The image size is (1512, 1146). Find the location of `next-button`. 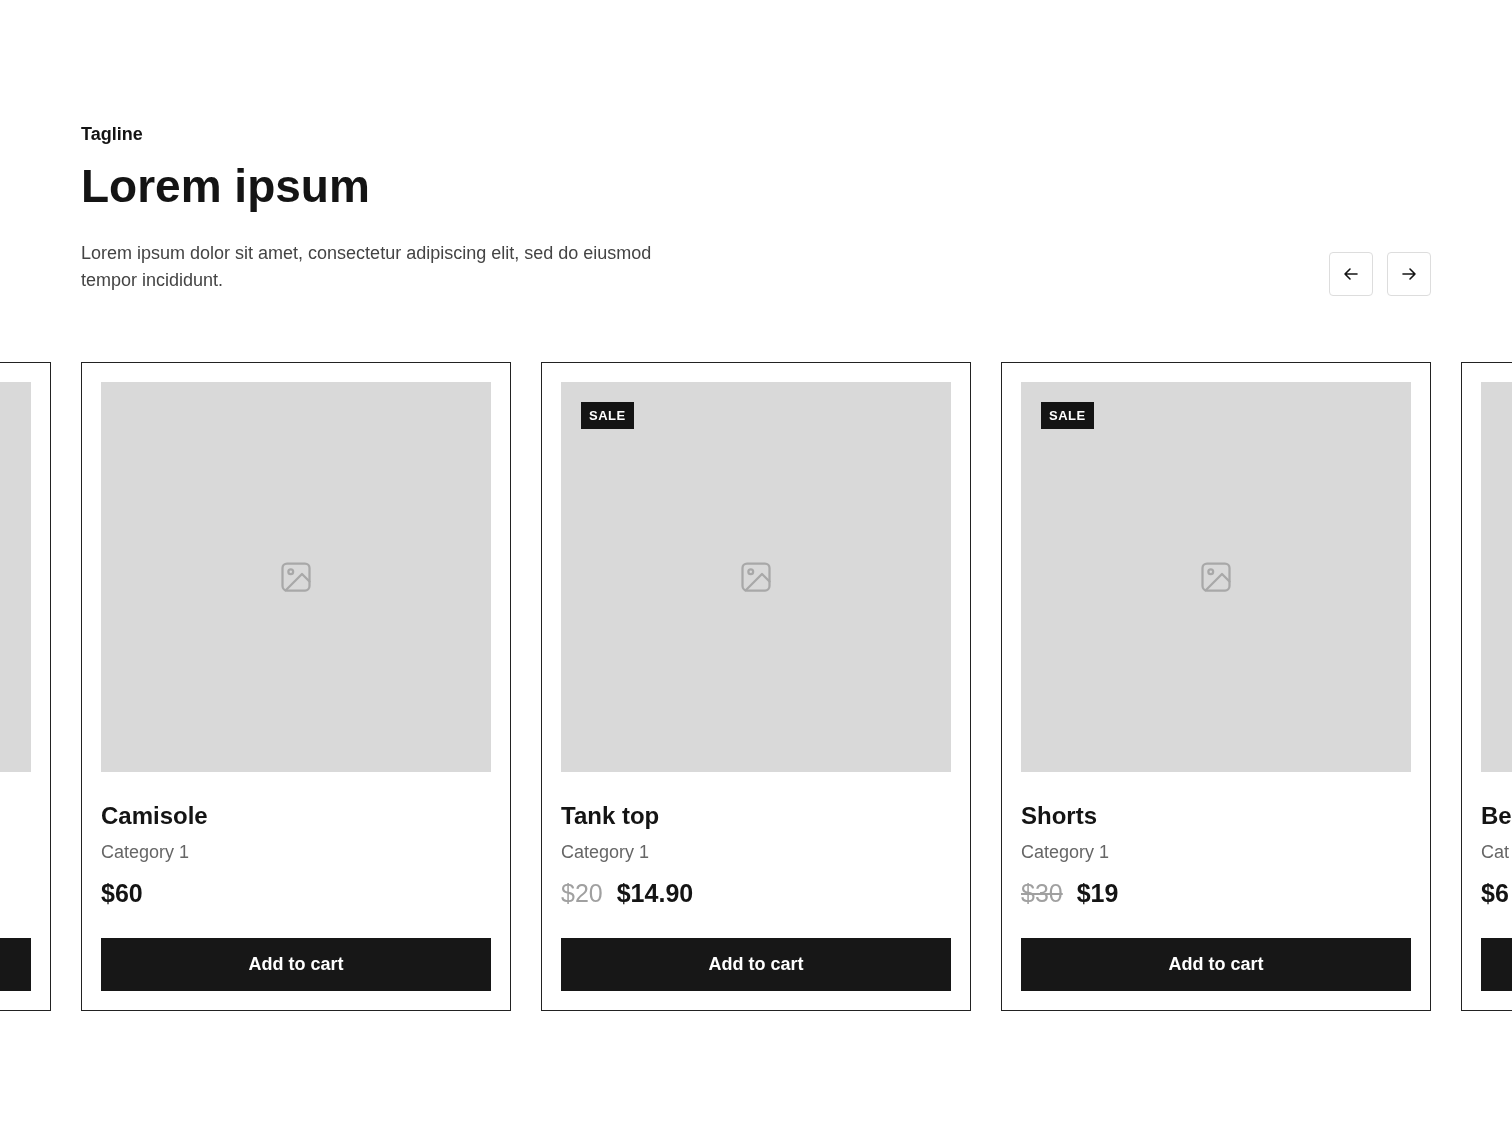

next-button is located at coordinates (1409, 274).